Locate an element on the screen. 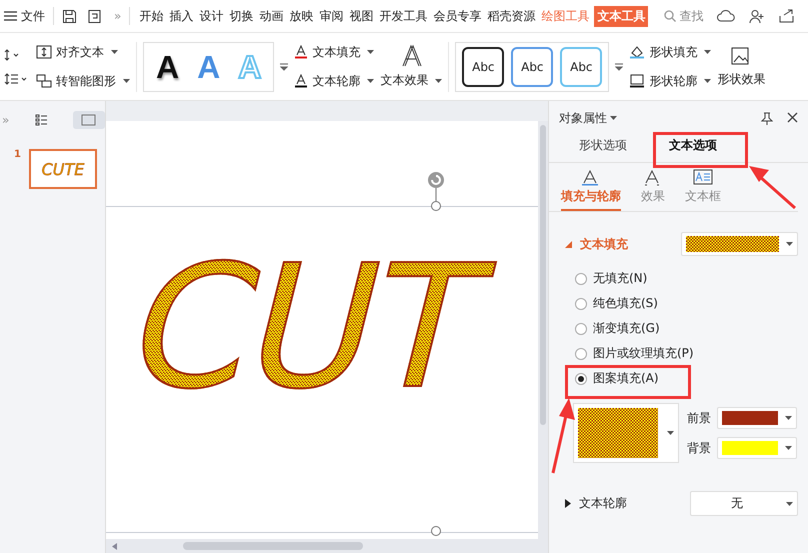 This screenshot has height=553, width=808. slide-number: 1 is located at coordinates (17, 154).